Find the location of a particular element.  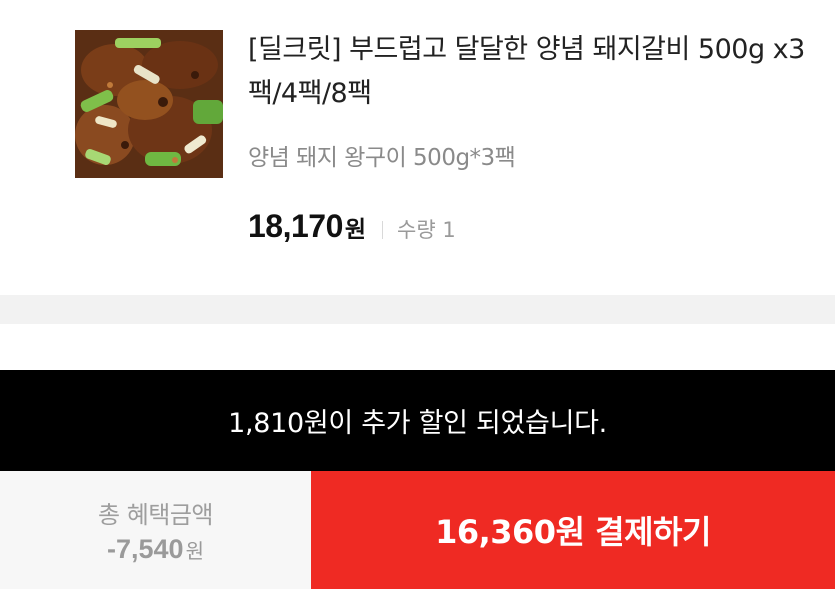

total-benefit-panel: 총 혜택금액 -7,540 원 is located at coordinates (155, 530).